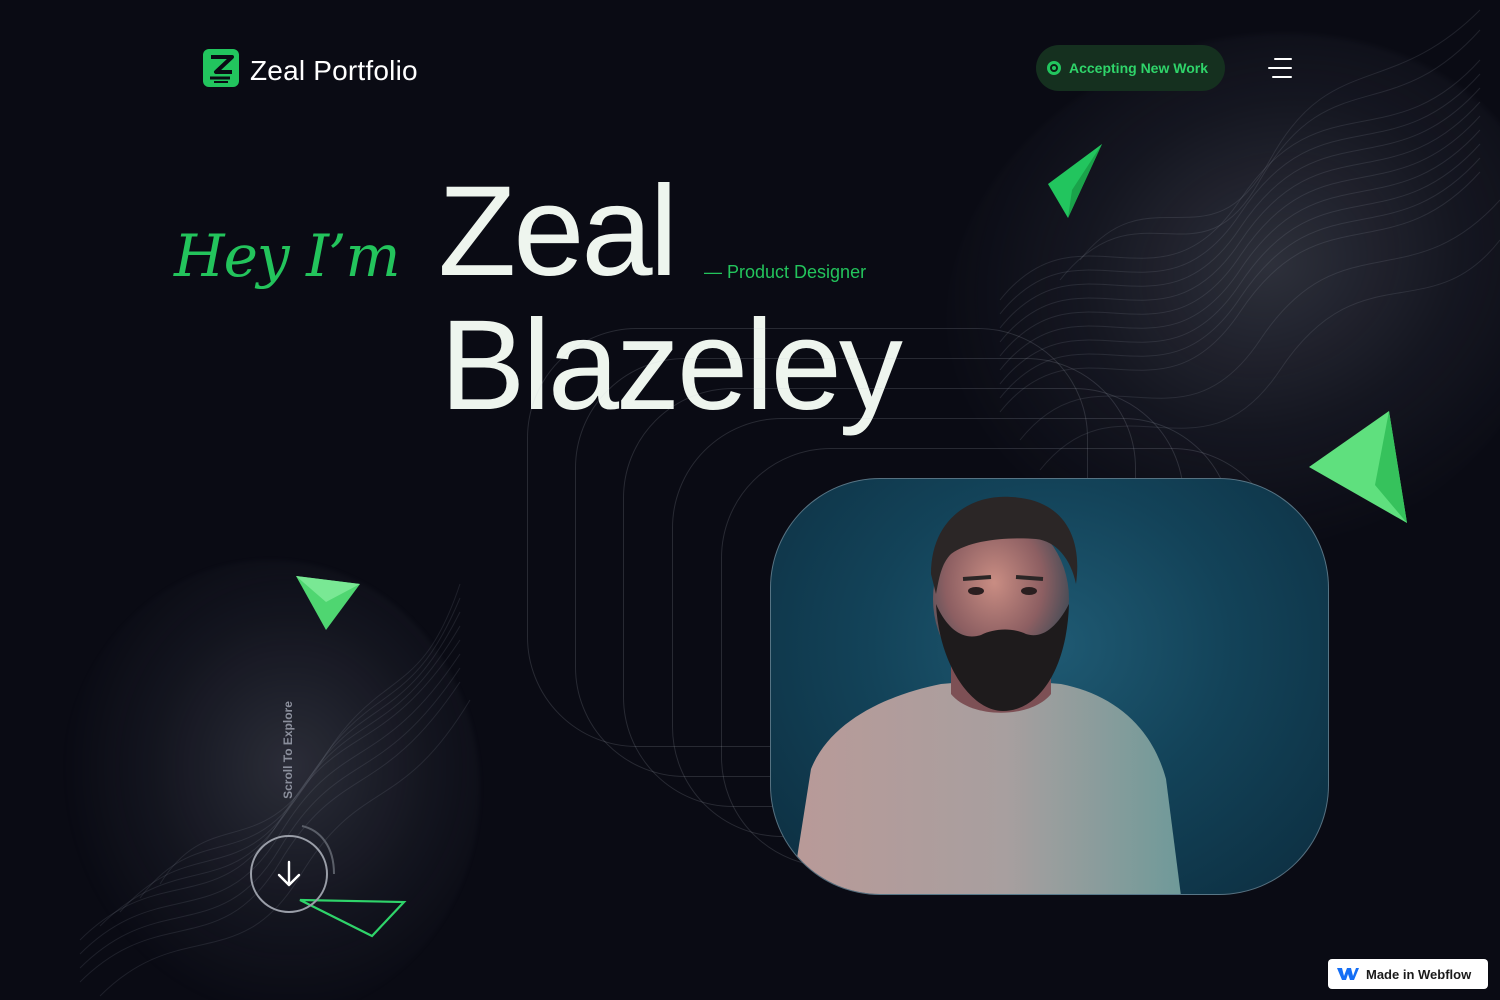  I want to click on status-dot-icon, so click(1054, 68).